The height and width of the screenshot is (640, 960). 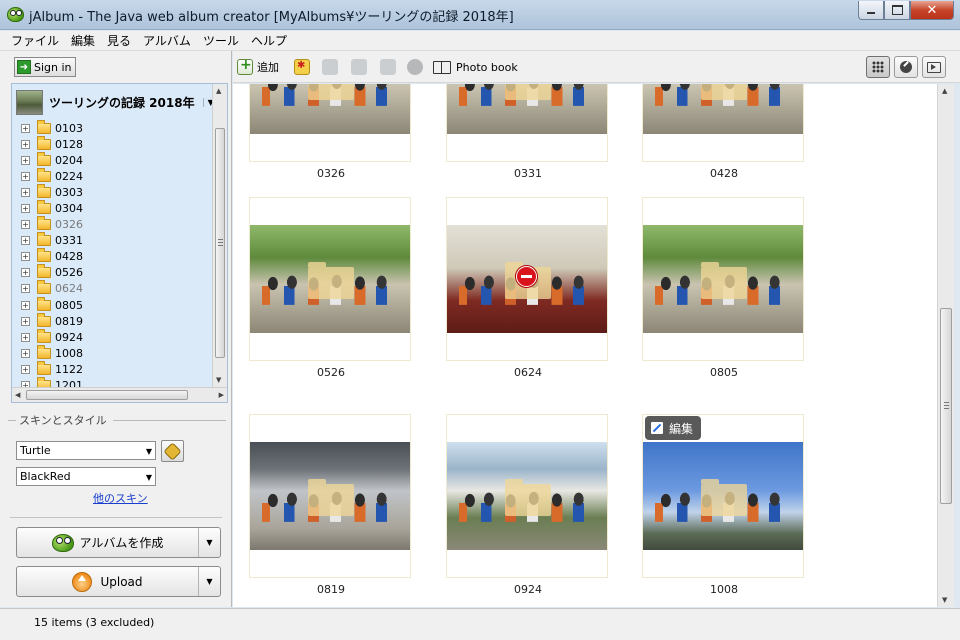 I want to click on menu-edit: 編集, so click(x=84, y=40).